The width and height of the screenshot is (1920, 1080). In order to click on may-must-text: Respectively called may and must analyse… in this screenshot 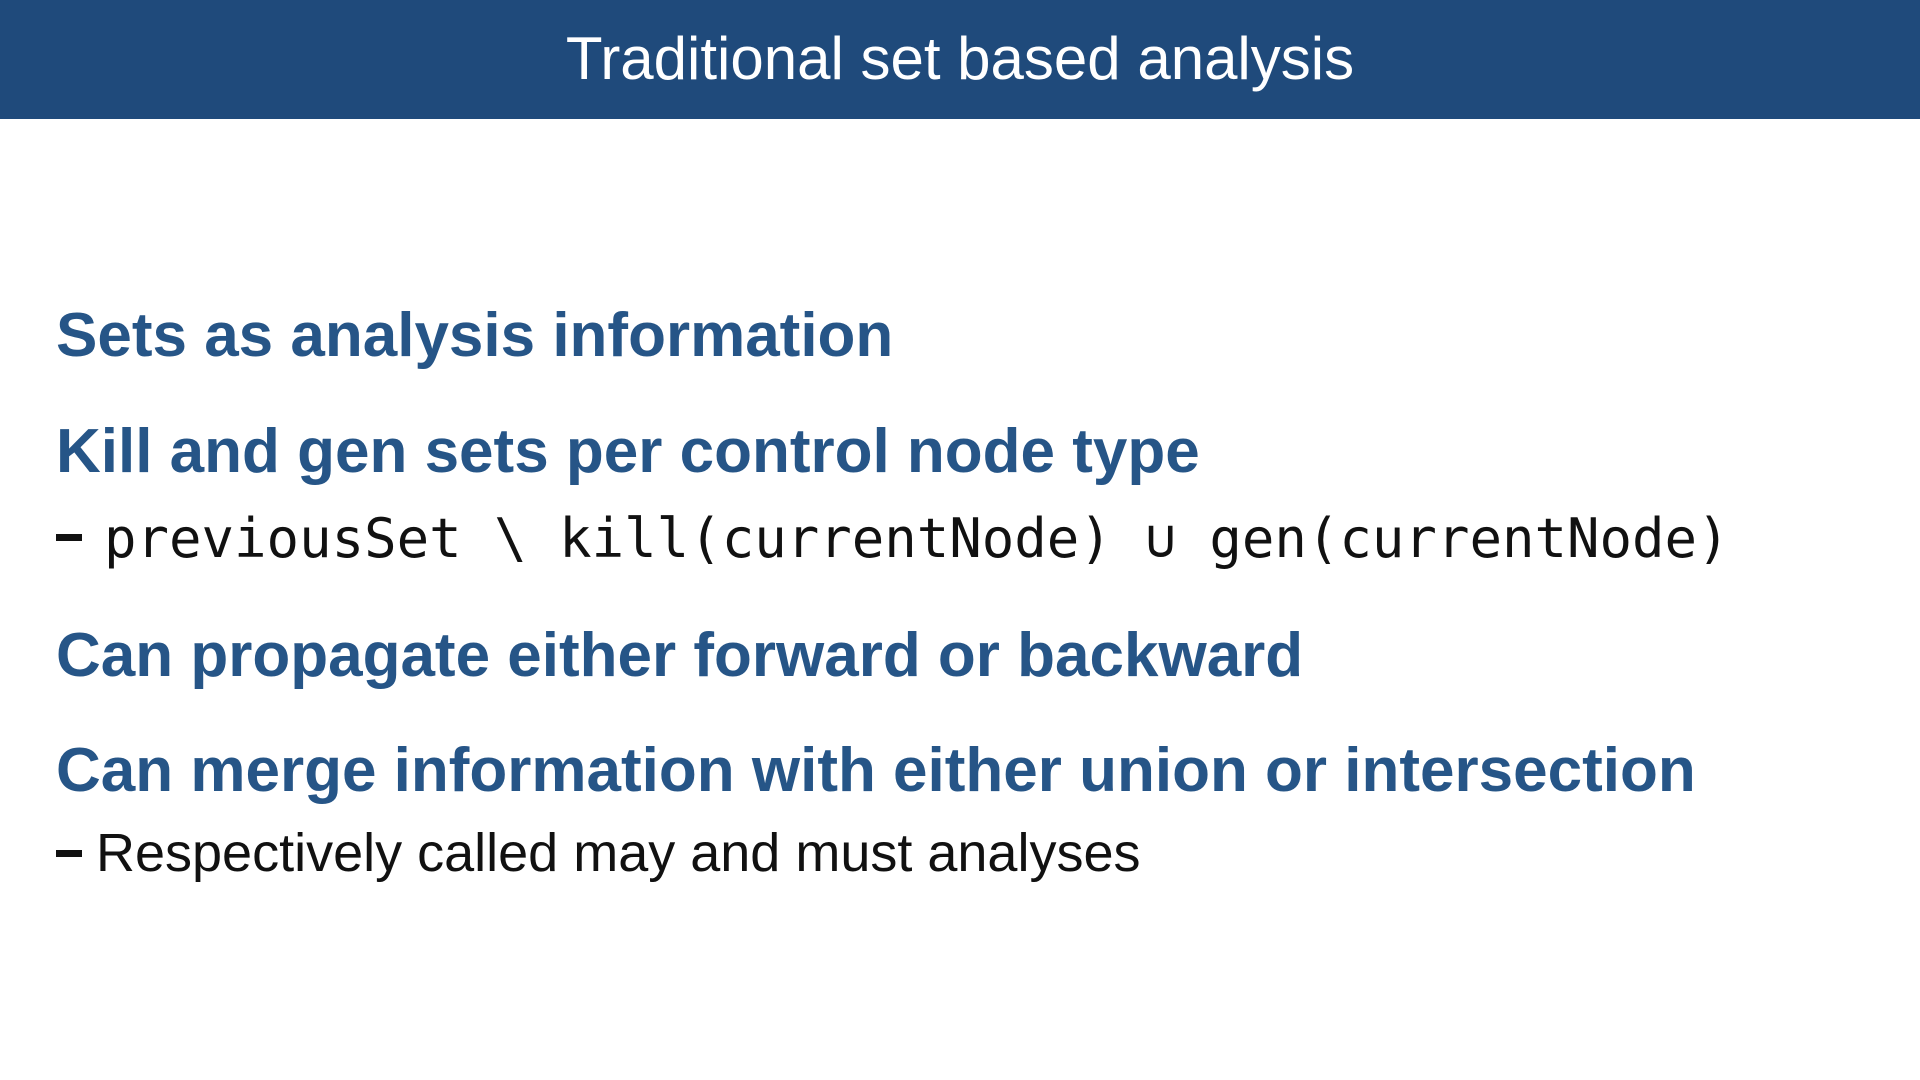, I will do `click(618, 853)`.